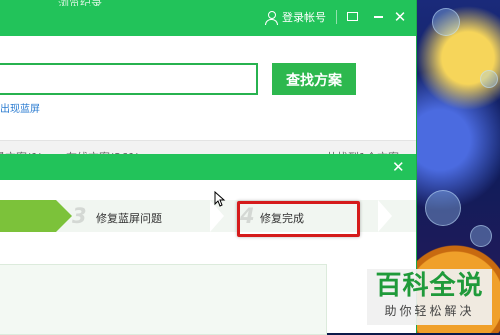 This screenshot has height=335, width=500. Describe the element at coordinates (429, 286) in the screenshot. I see `watermark-title: 百科全说` at that location.